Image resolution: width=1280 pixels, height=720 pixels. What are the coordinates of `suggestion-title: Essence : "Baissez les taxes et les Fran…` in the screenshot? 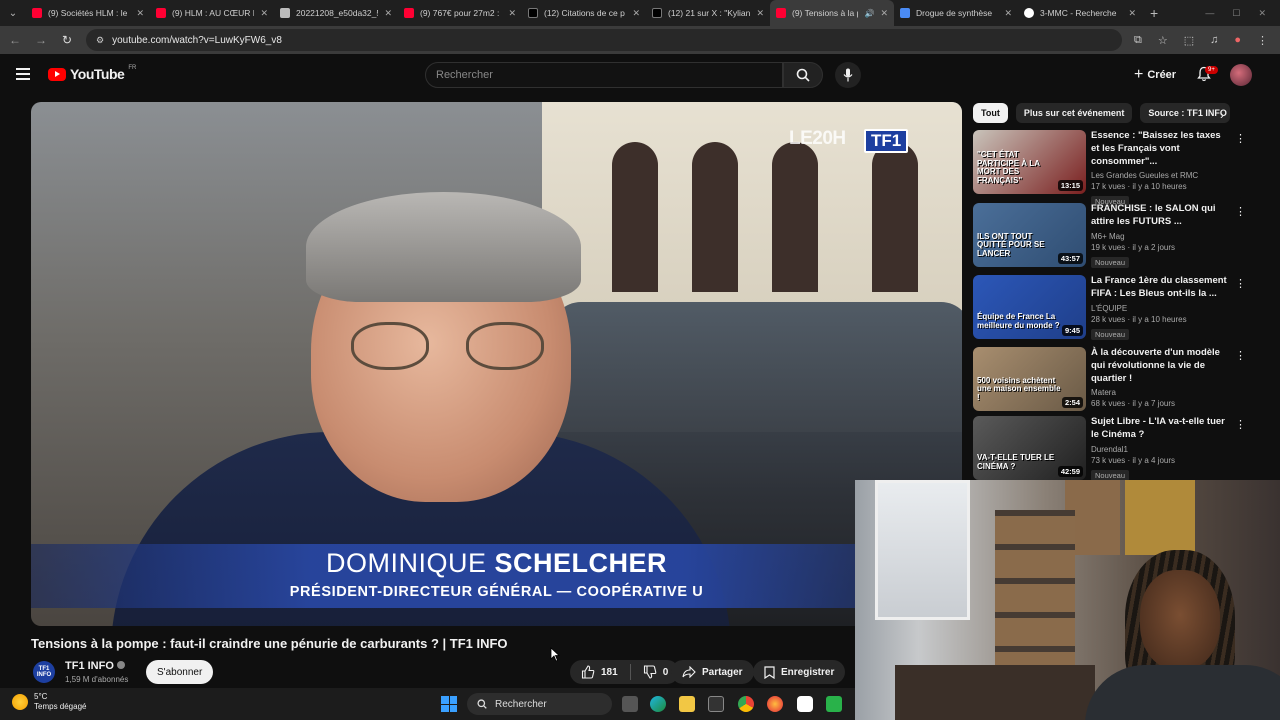 It's located at (1161, 149).